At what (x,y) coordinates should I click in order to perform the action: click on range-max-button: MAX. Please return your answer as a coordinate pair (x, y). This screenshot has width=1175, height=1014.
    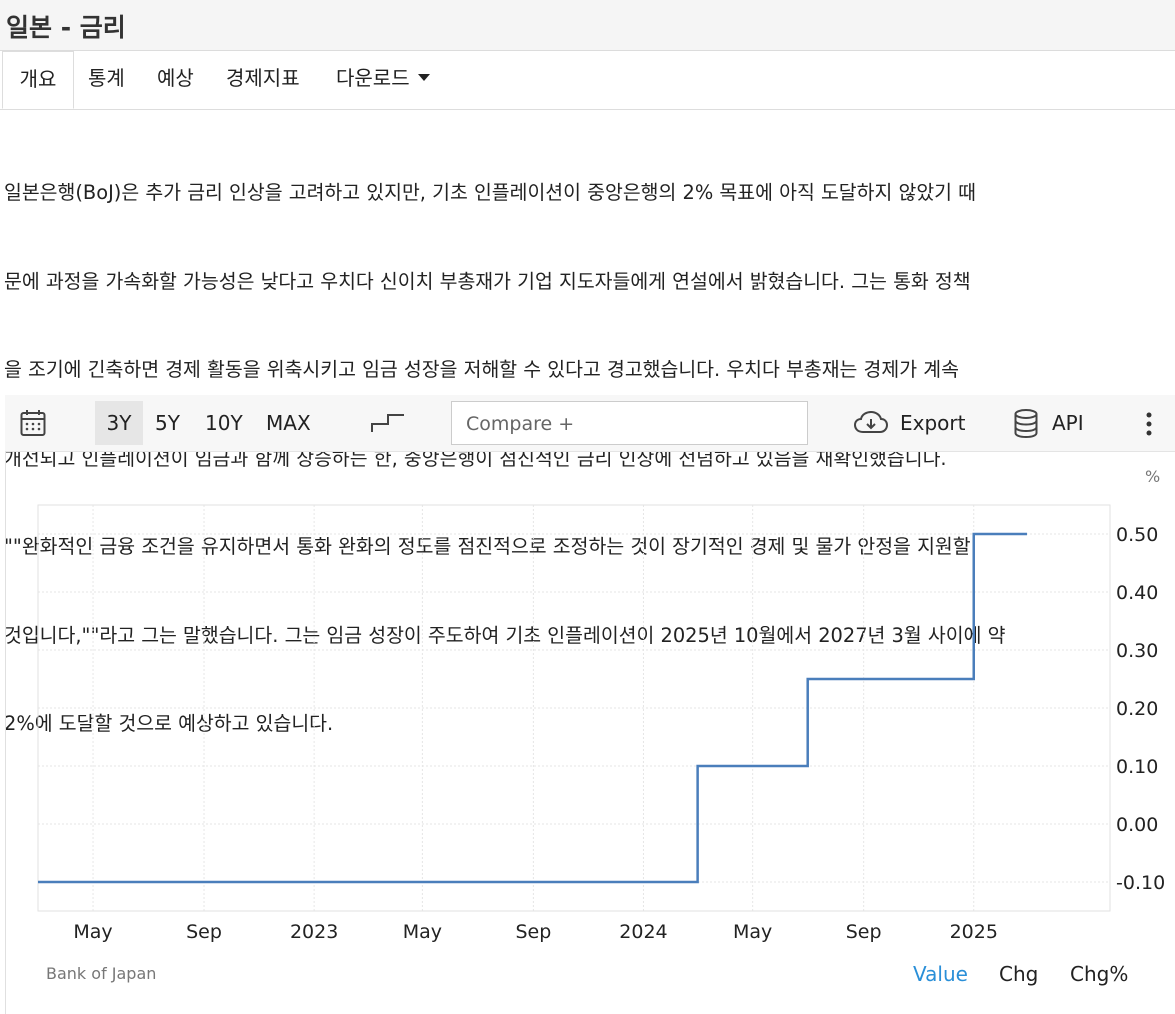
    Looking at the image, I should click on (288, 423).